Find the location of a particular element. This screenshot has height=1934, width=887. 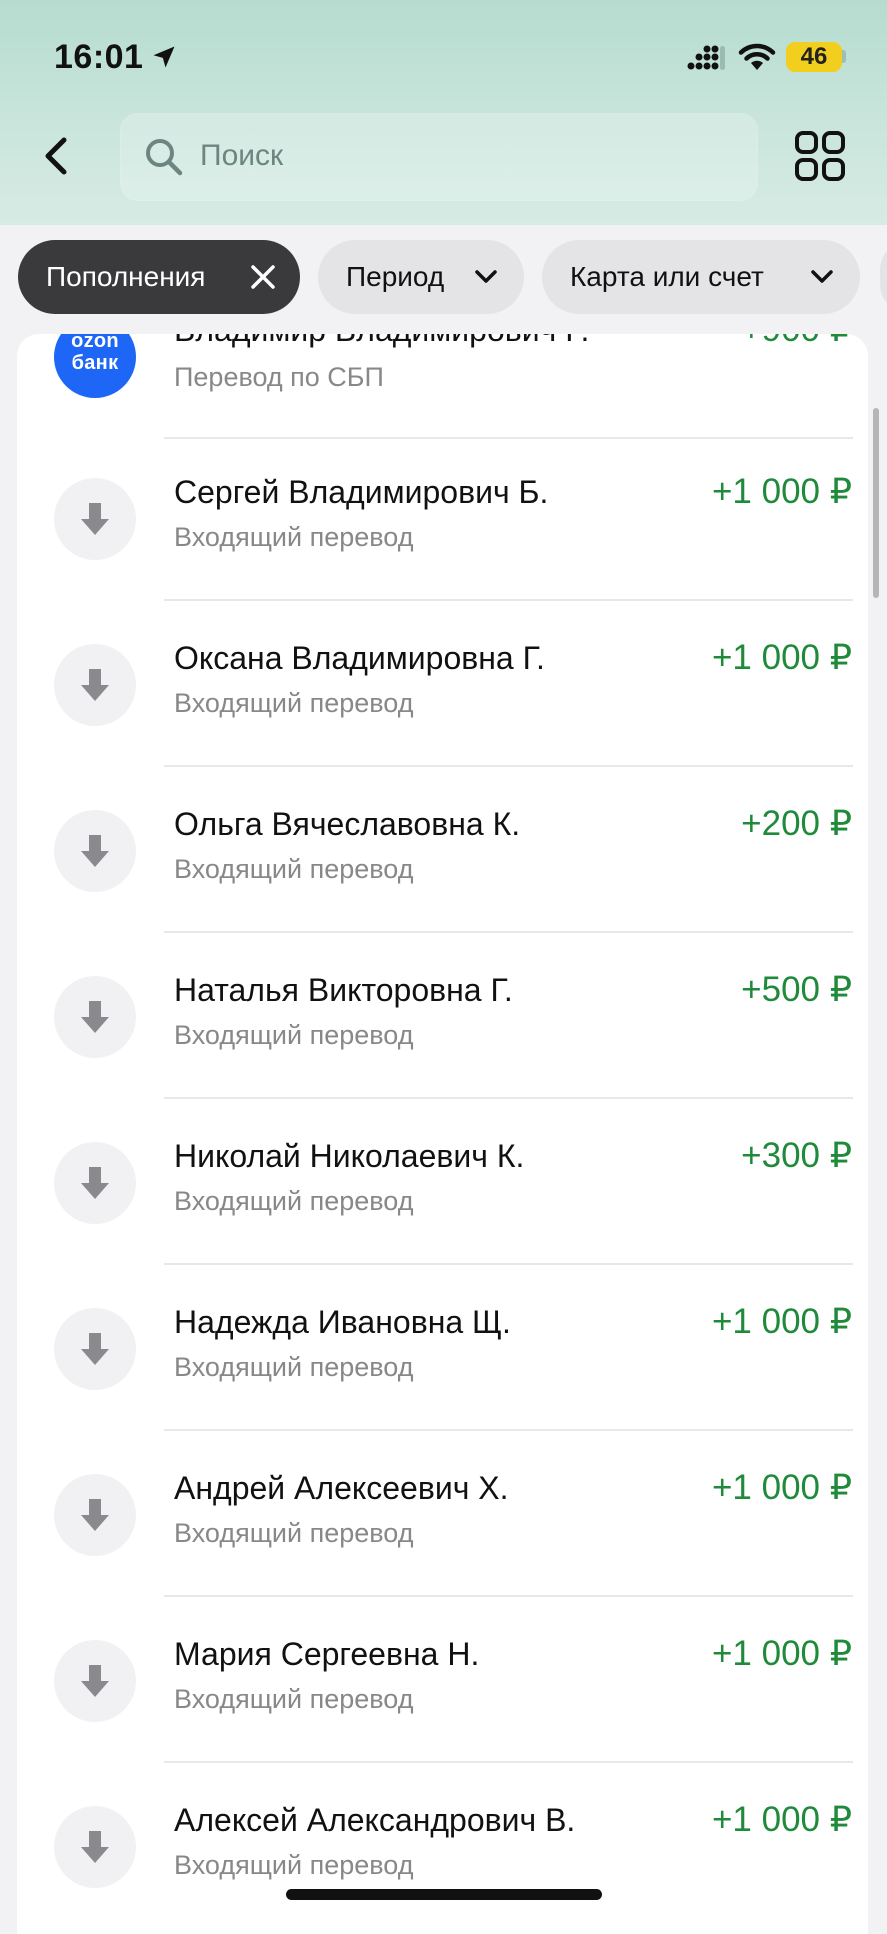

transaction-name: Алексей Александрович В. is located at coordinates (375, 1820).